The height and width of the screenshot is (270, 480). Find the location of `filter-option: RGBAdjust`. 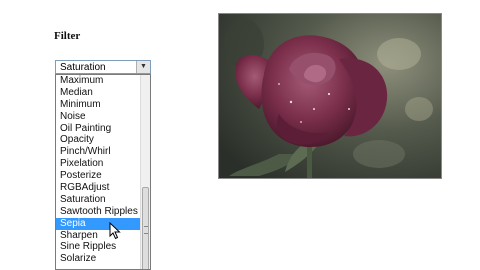

filter-option: RGBAdjust is located at coordinates (98, 188).